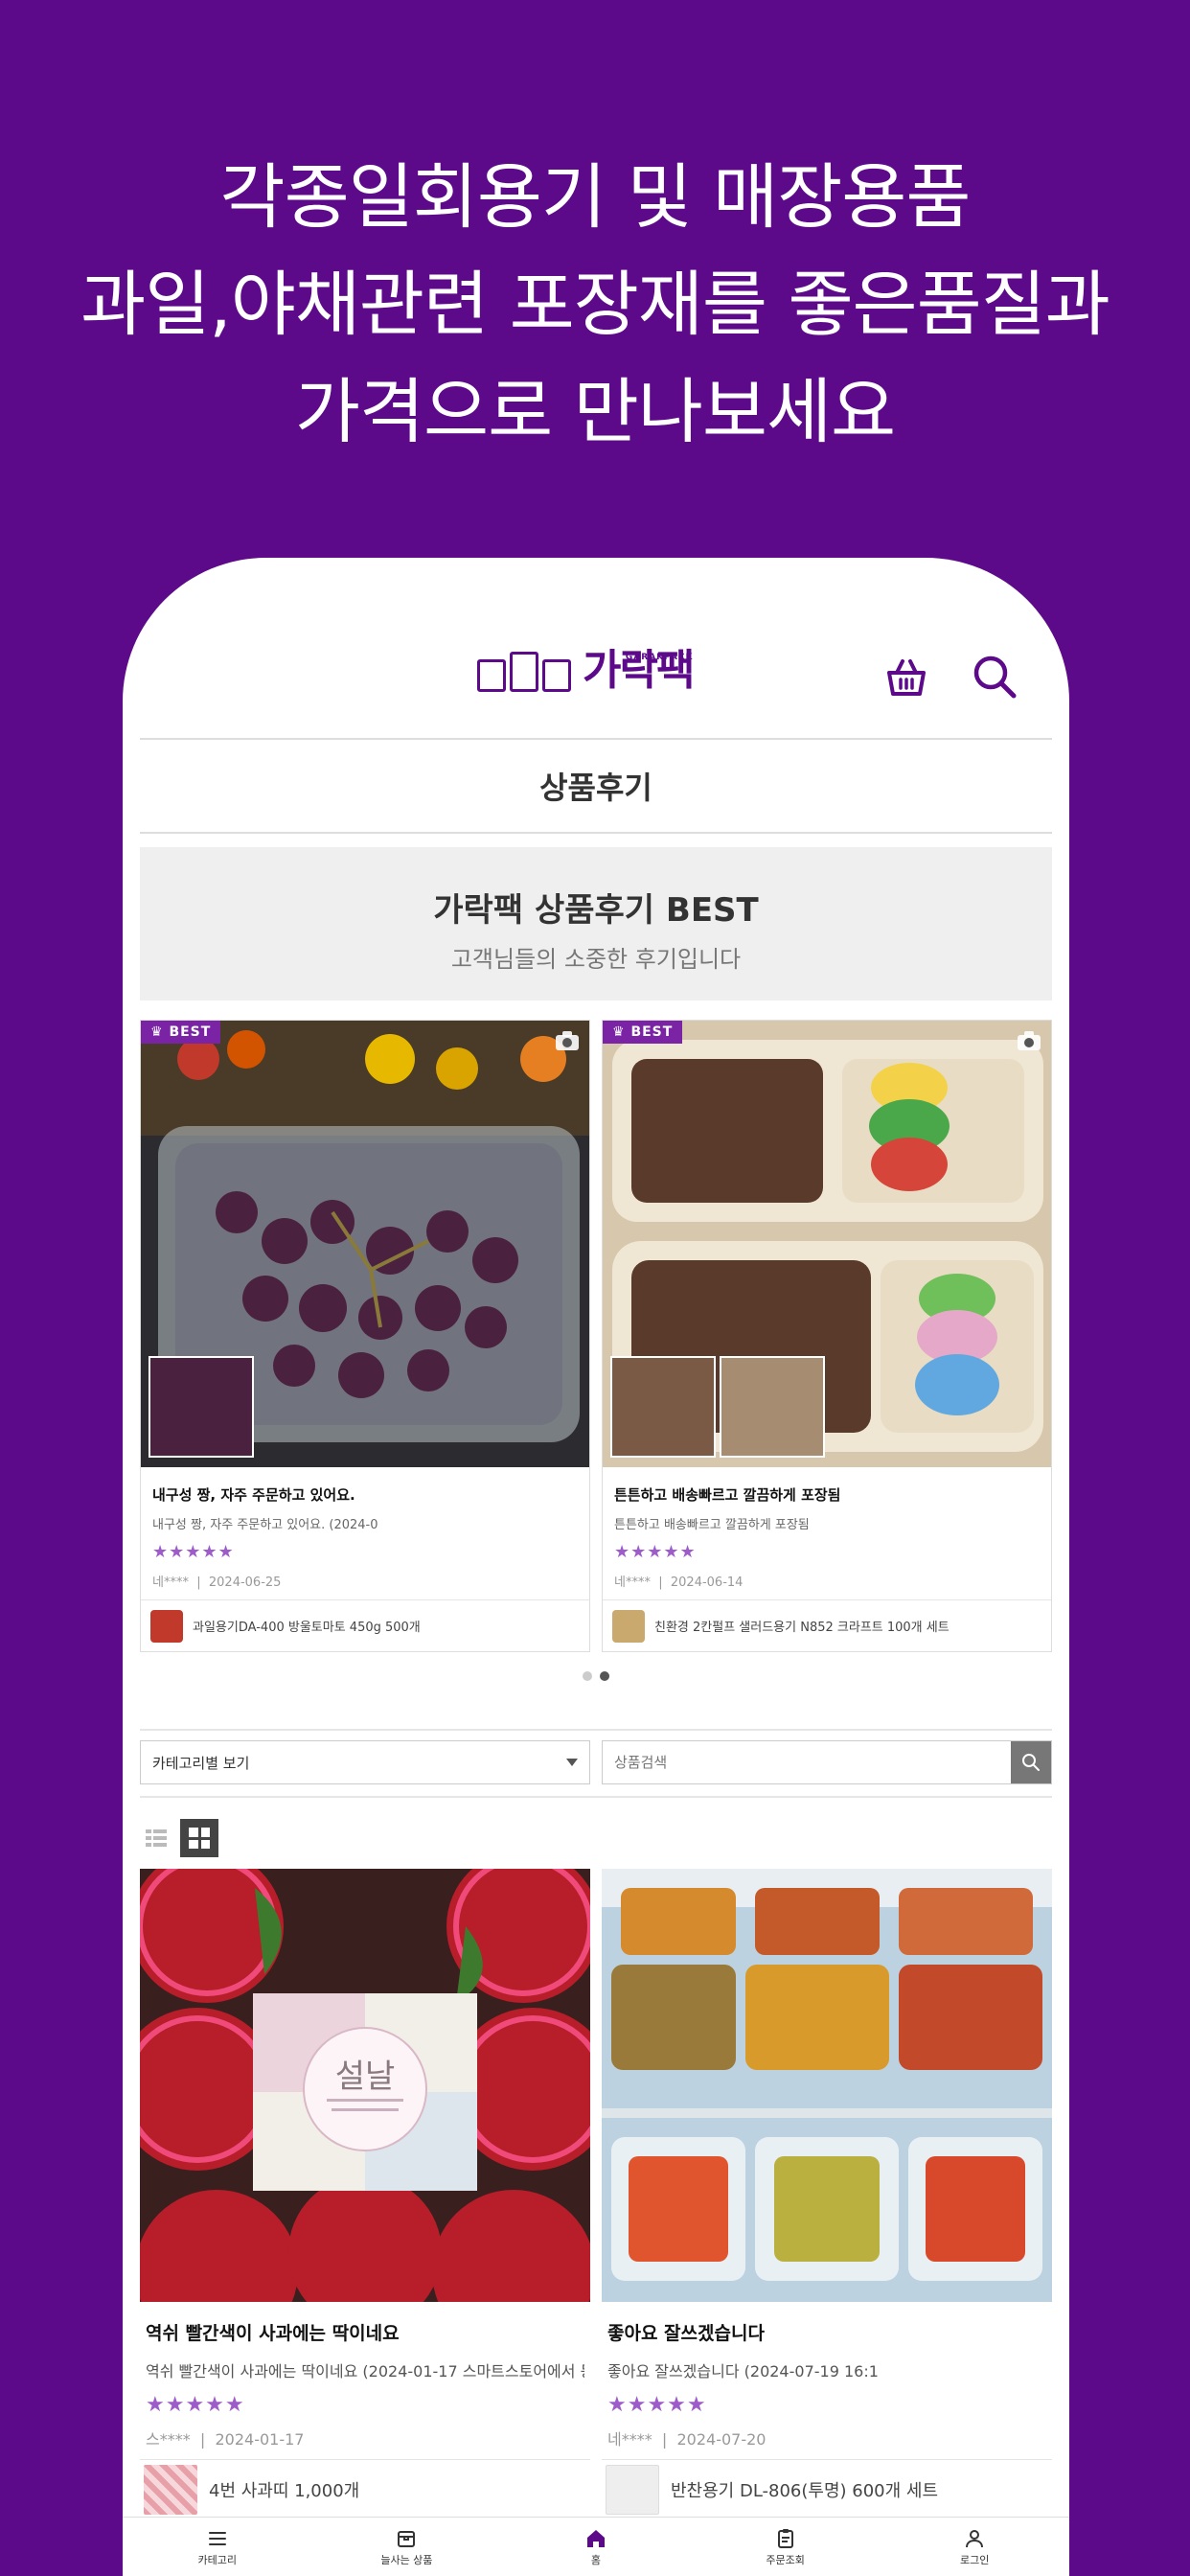  Describe the element at coordinates (218, 2547) in the screenshot. I see `tab-category: 카테고리` at that location.